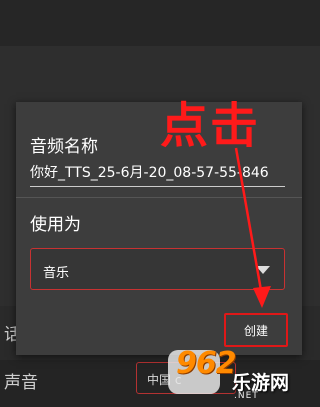 This screenshot has height=407, width=320. Describe the element at coordinates (157, 173) in the screenshot. I see `audio-name-input: 你好_TTS_25-6月-20_08-57-55-846` at that location.